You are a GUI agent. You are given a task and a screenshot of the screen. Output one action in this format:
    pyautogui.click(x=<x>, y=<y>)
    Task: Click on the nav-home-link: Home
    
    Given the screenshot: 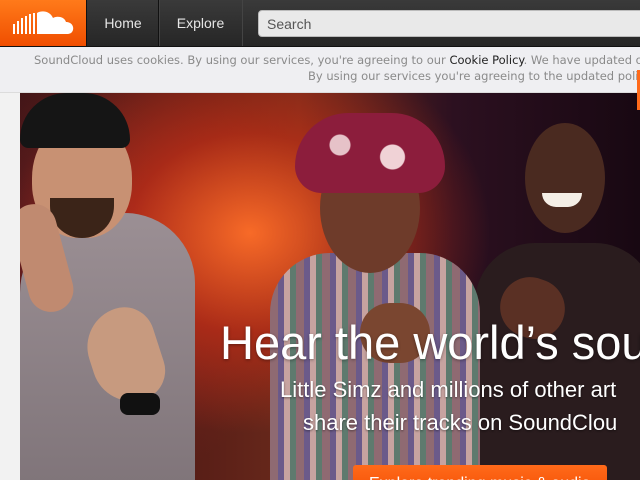 What is the action you would take?
    pyautogui.click(x=123, y=23)
    